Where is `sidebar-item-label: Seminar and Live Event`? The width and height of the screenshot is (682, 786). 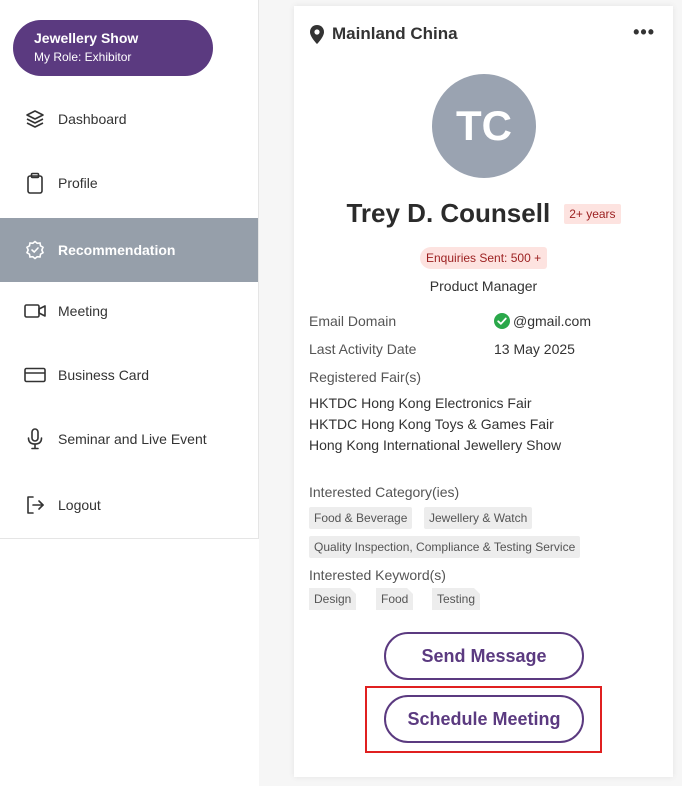
sidebar-item-label: Seminar and Live Event is located at coordinates (132, 439).